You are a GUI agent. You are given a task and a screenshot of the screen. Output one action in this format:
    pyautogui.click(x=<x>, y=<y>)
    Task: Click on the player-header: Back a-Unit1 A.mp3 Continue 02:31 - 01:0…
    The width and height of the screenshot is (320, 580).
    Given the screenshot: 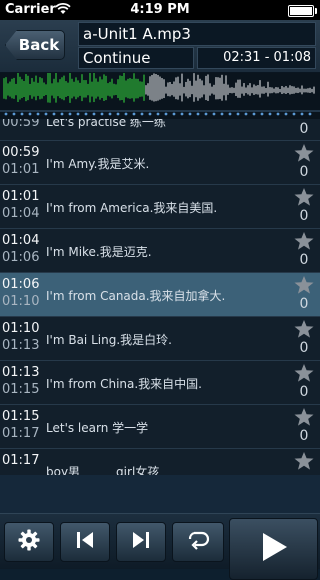 What is the action you would take?
    pyautogui.click(x=160, y=46)
    